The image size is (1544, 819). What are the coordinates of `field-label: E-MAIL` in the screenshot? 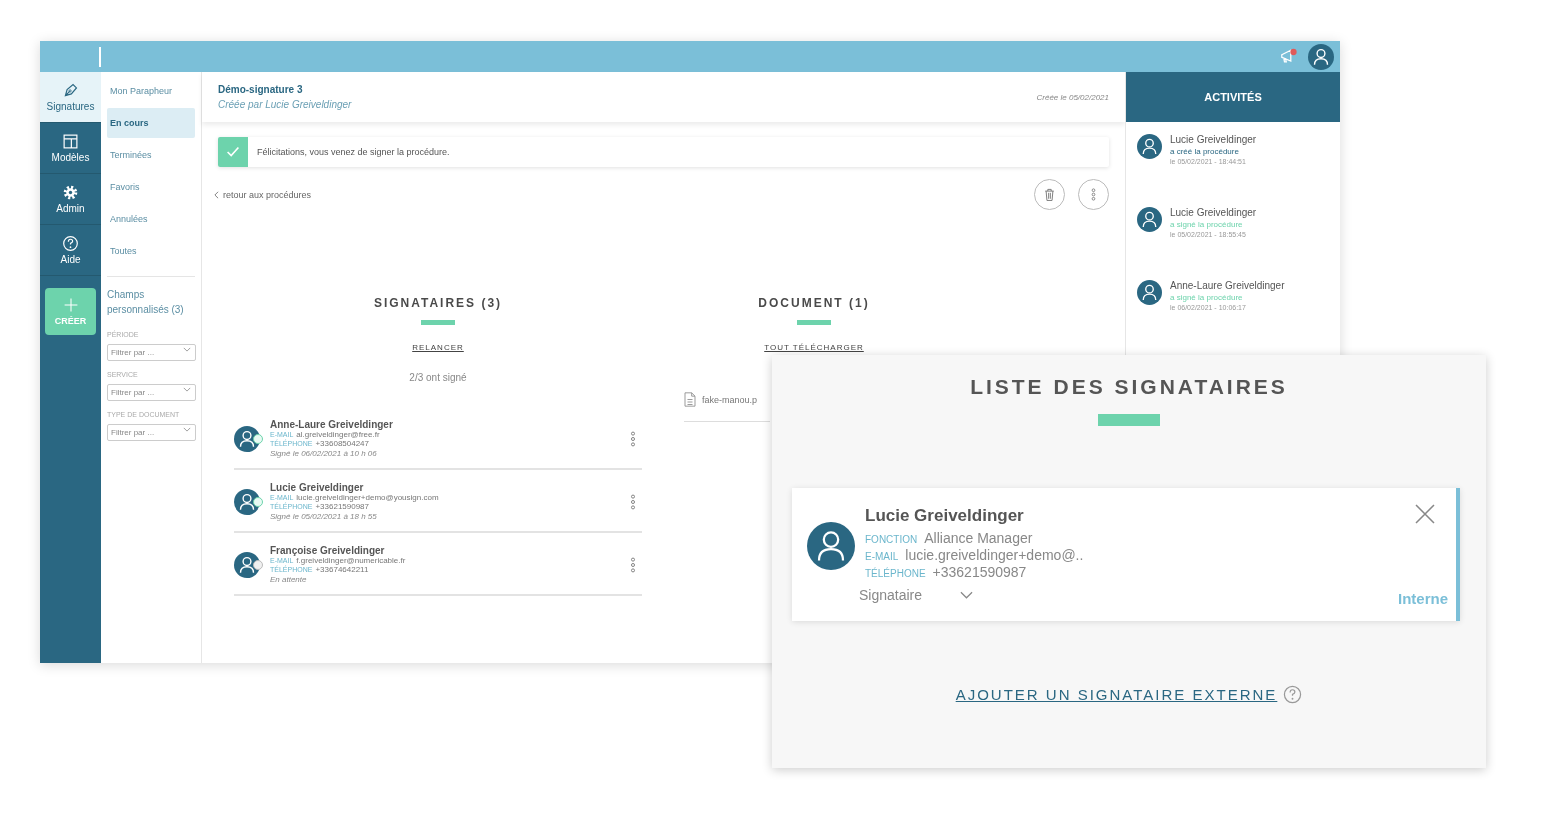 It's located at (882, 556).